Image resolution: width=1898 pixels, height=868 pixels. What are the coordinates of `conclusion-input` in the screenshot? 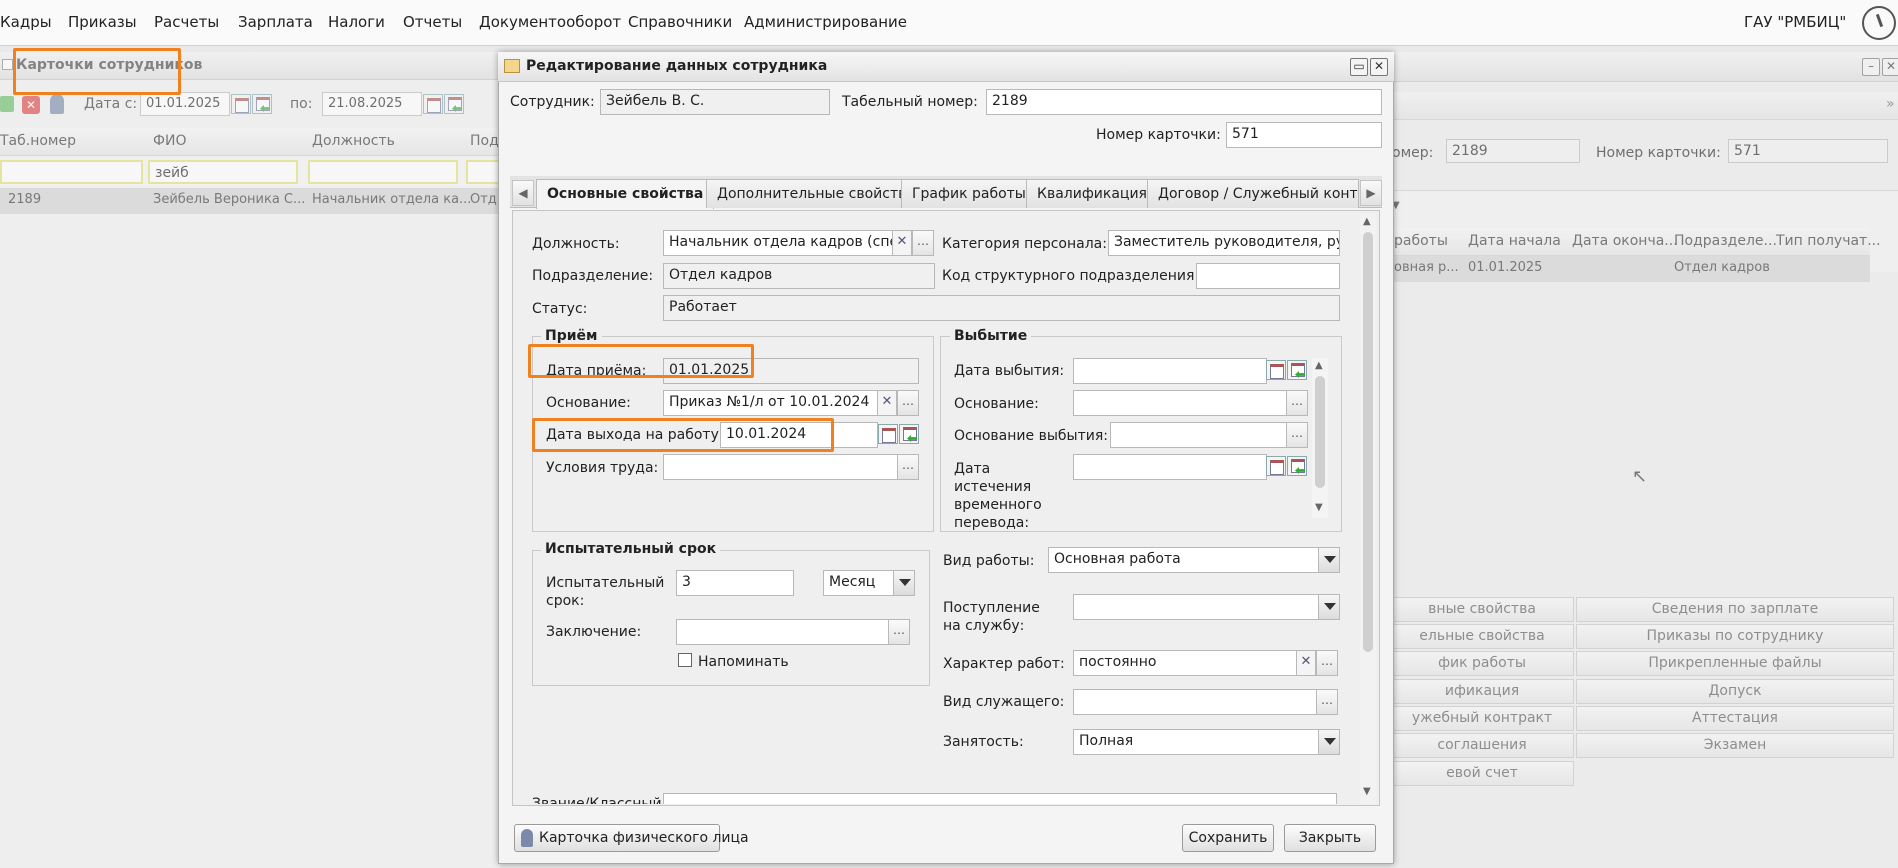 It's located at (783, 632).